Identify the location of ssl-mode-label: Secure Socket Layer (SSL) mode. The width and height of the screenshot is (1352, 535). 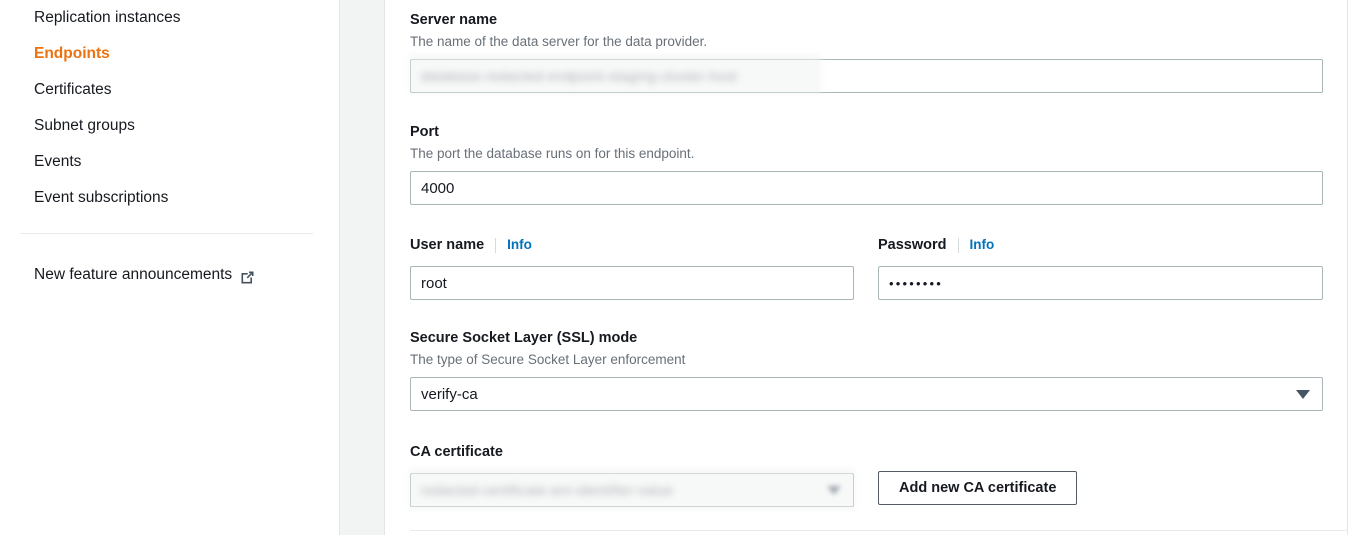
(524, 338).